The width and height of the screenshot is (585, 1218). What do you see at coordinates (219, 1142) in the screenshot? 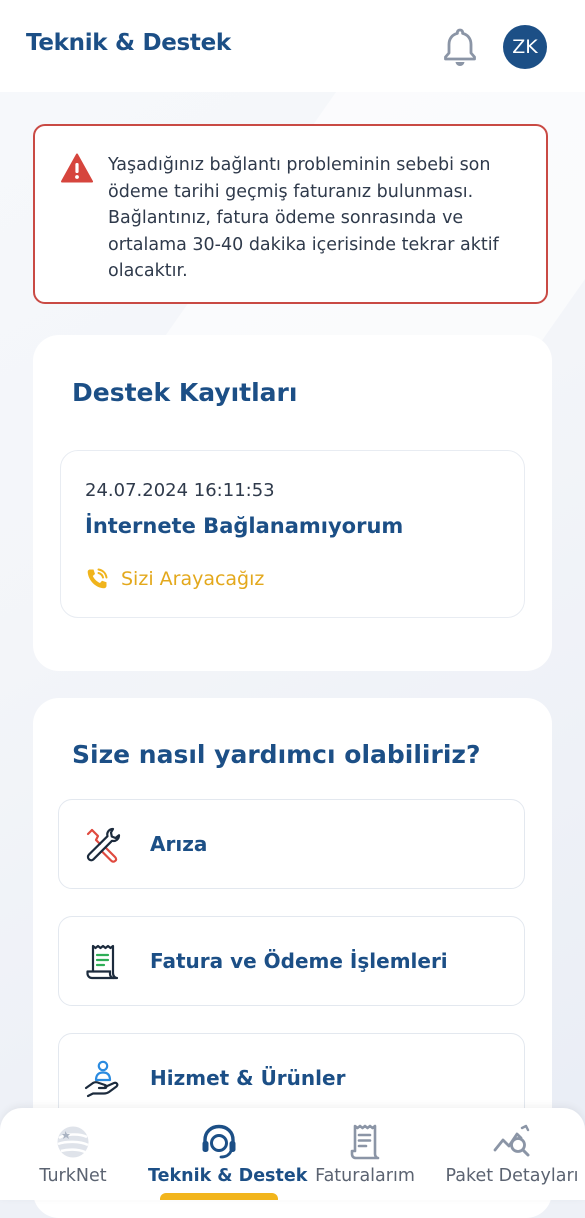
I see `headset-icon` at bounding box center [219, 1142].